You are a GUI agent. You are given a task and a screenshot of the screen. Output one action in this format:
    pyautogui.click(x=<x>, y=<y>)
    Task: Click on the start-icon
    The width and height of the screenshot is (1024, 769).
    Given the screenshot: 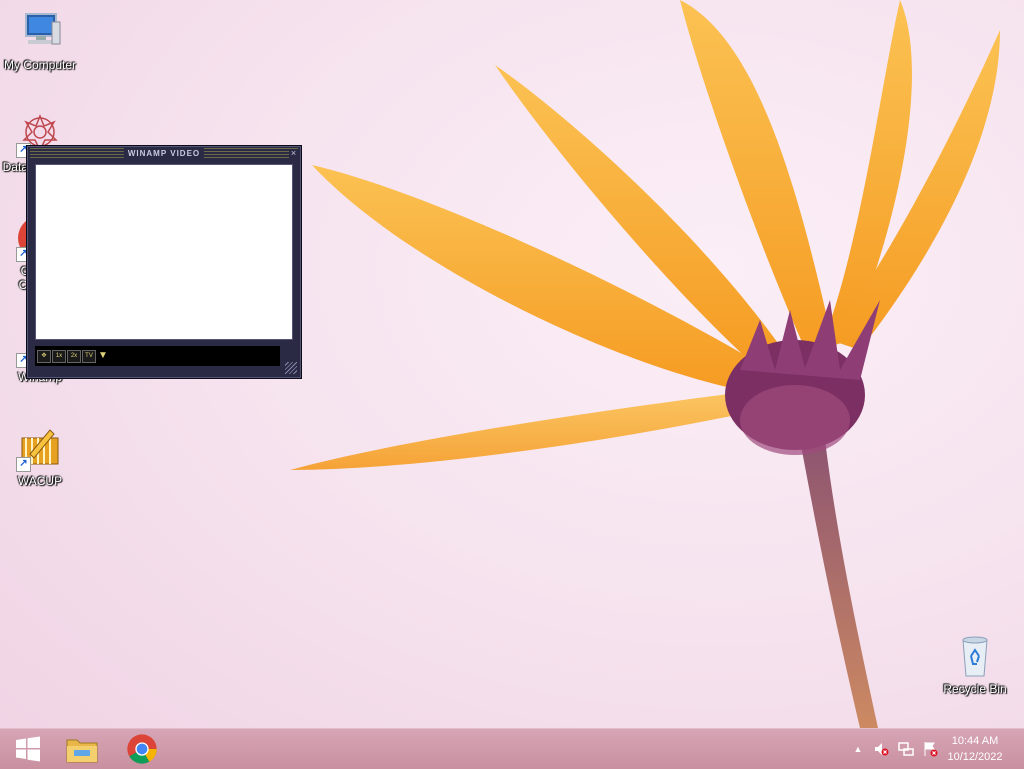 What is the action you would take?
    pyautogui.click(x=28, y=749)
    